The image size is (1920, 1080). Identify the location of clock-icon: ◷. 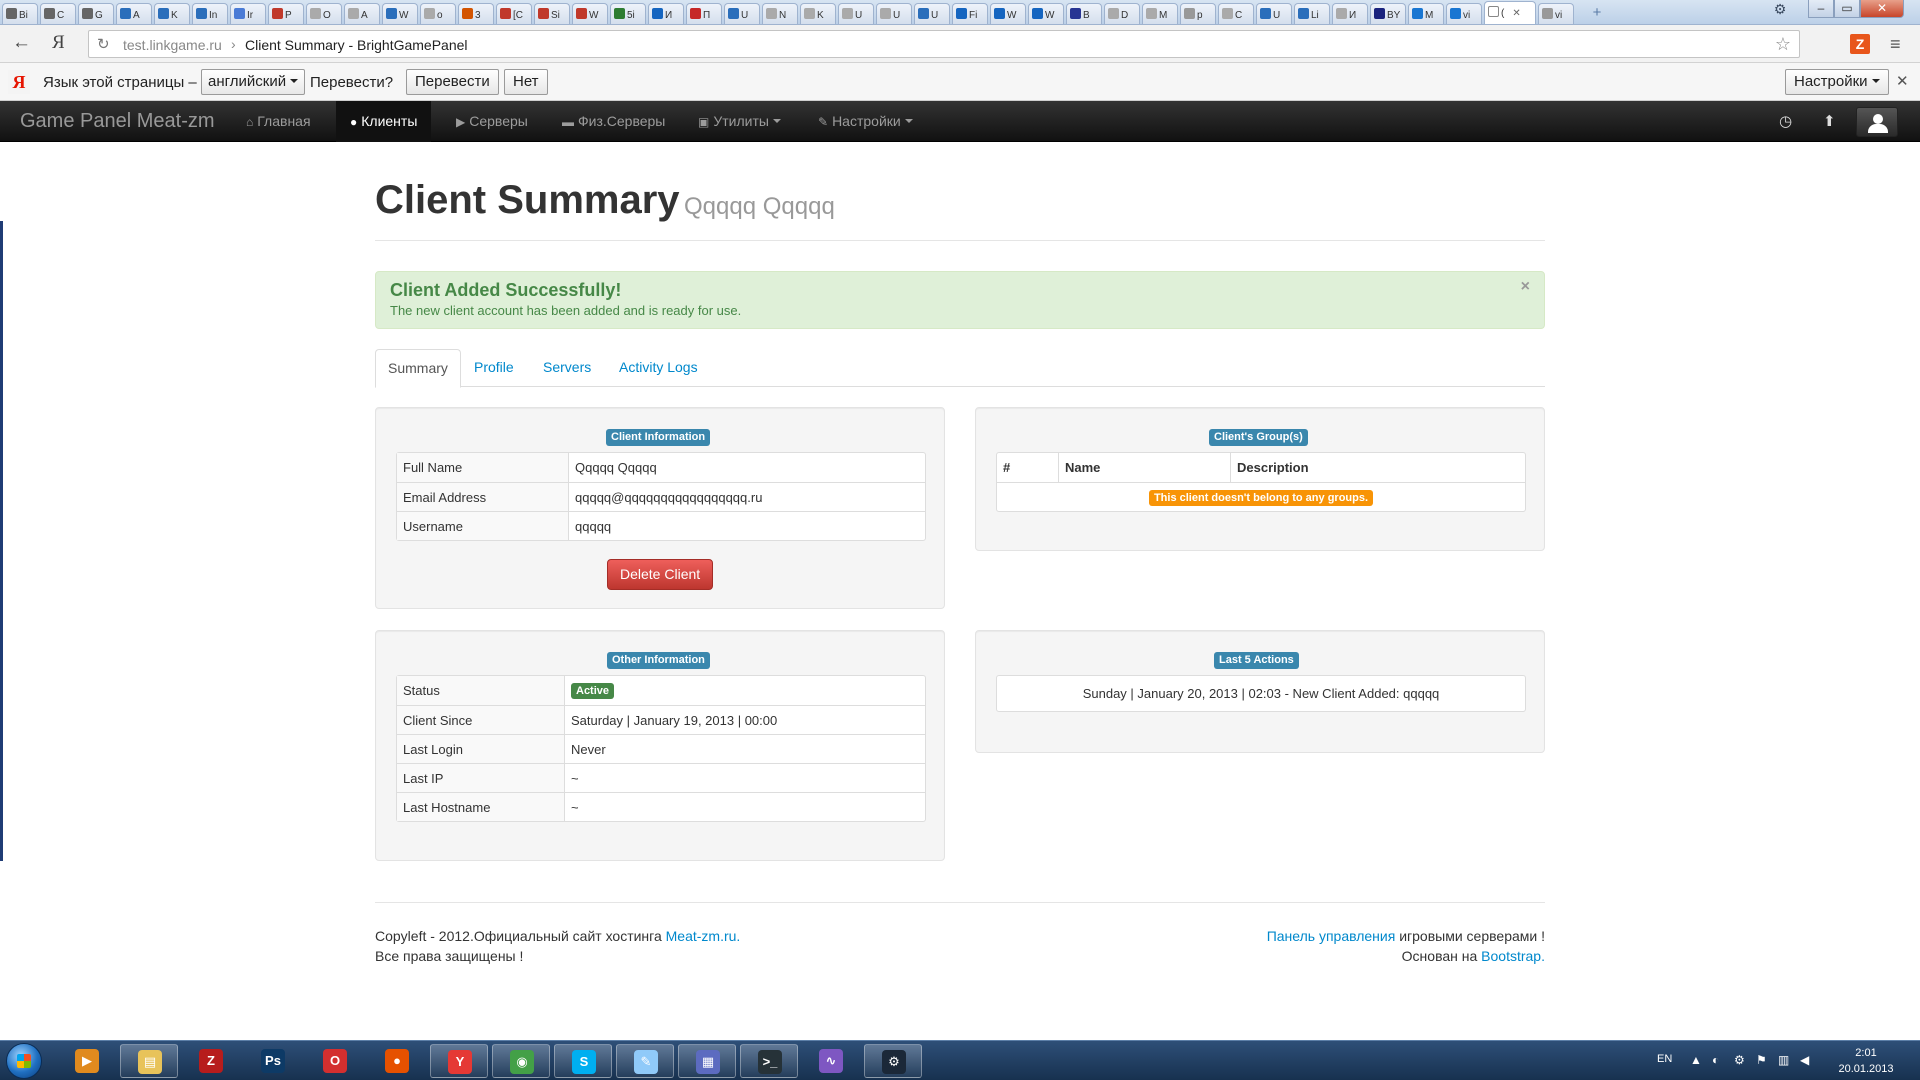
(1785, 121).